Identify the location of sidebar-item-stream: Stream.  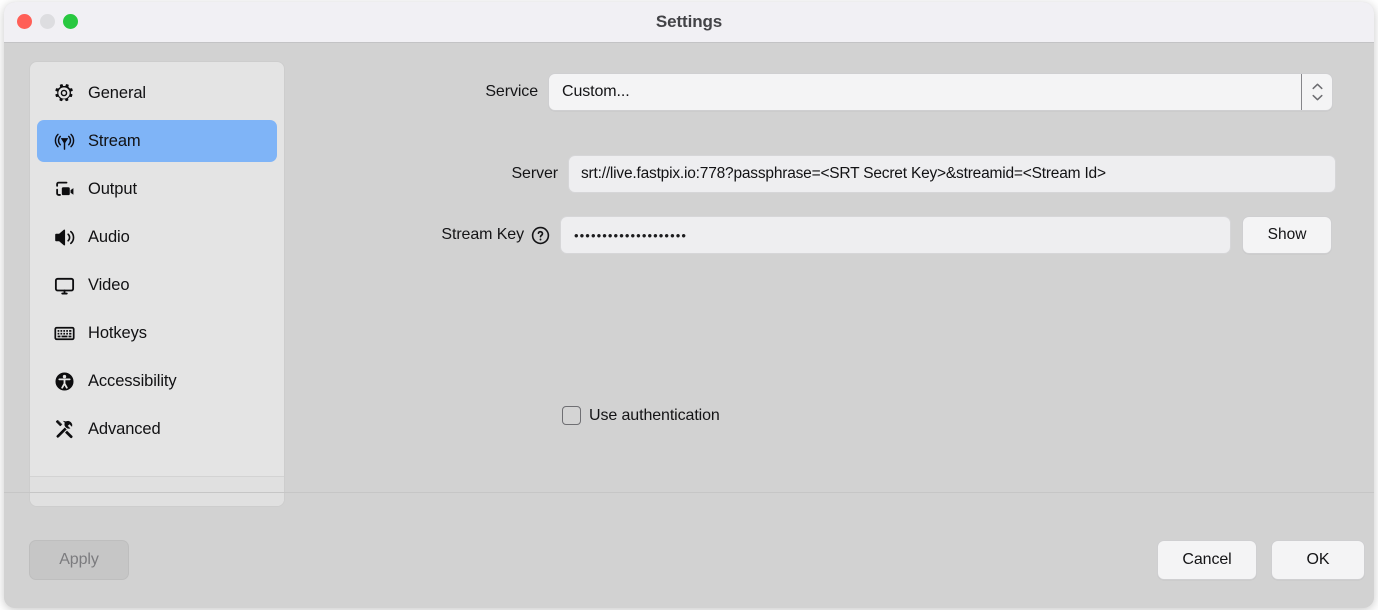
(157, 141).